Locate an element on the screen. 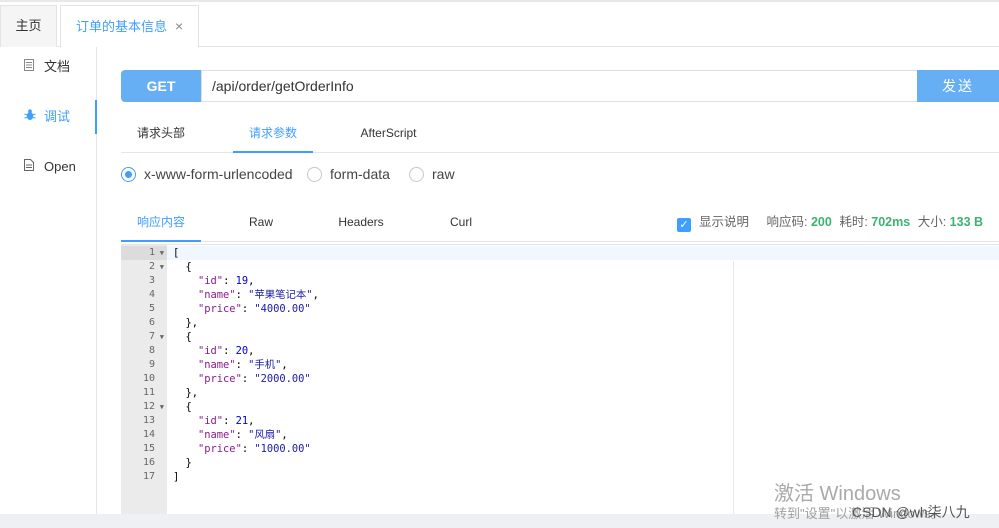 This screenshot has height=528, width=999. sidebar-item-debug: 调试 is located at coordinates (48, 117).